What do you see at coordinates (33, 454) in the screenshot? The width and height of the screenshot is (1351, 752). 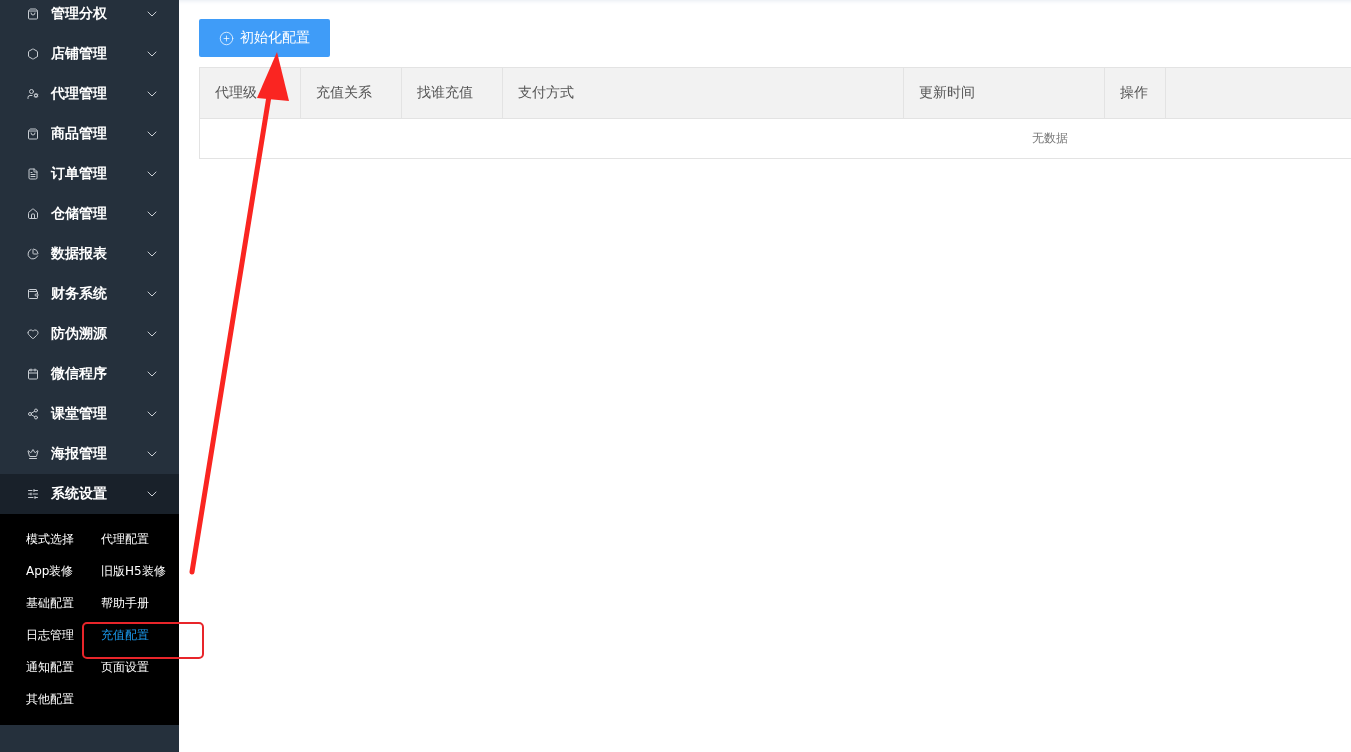 I see `crown-icon` at bounding box center [33, 454].